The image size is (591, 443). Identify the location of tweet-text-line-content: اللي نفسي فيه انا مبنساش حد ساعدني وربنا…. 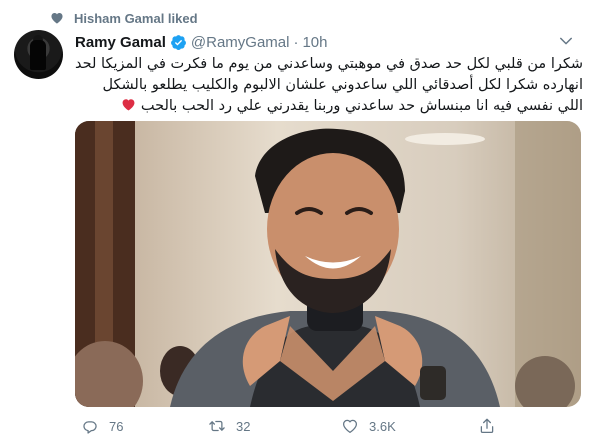
(361, 106).